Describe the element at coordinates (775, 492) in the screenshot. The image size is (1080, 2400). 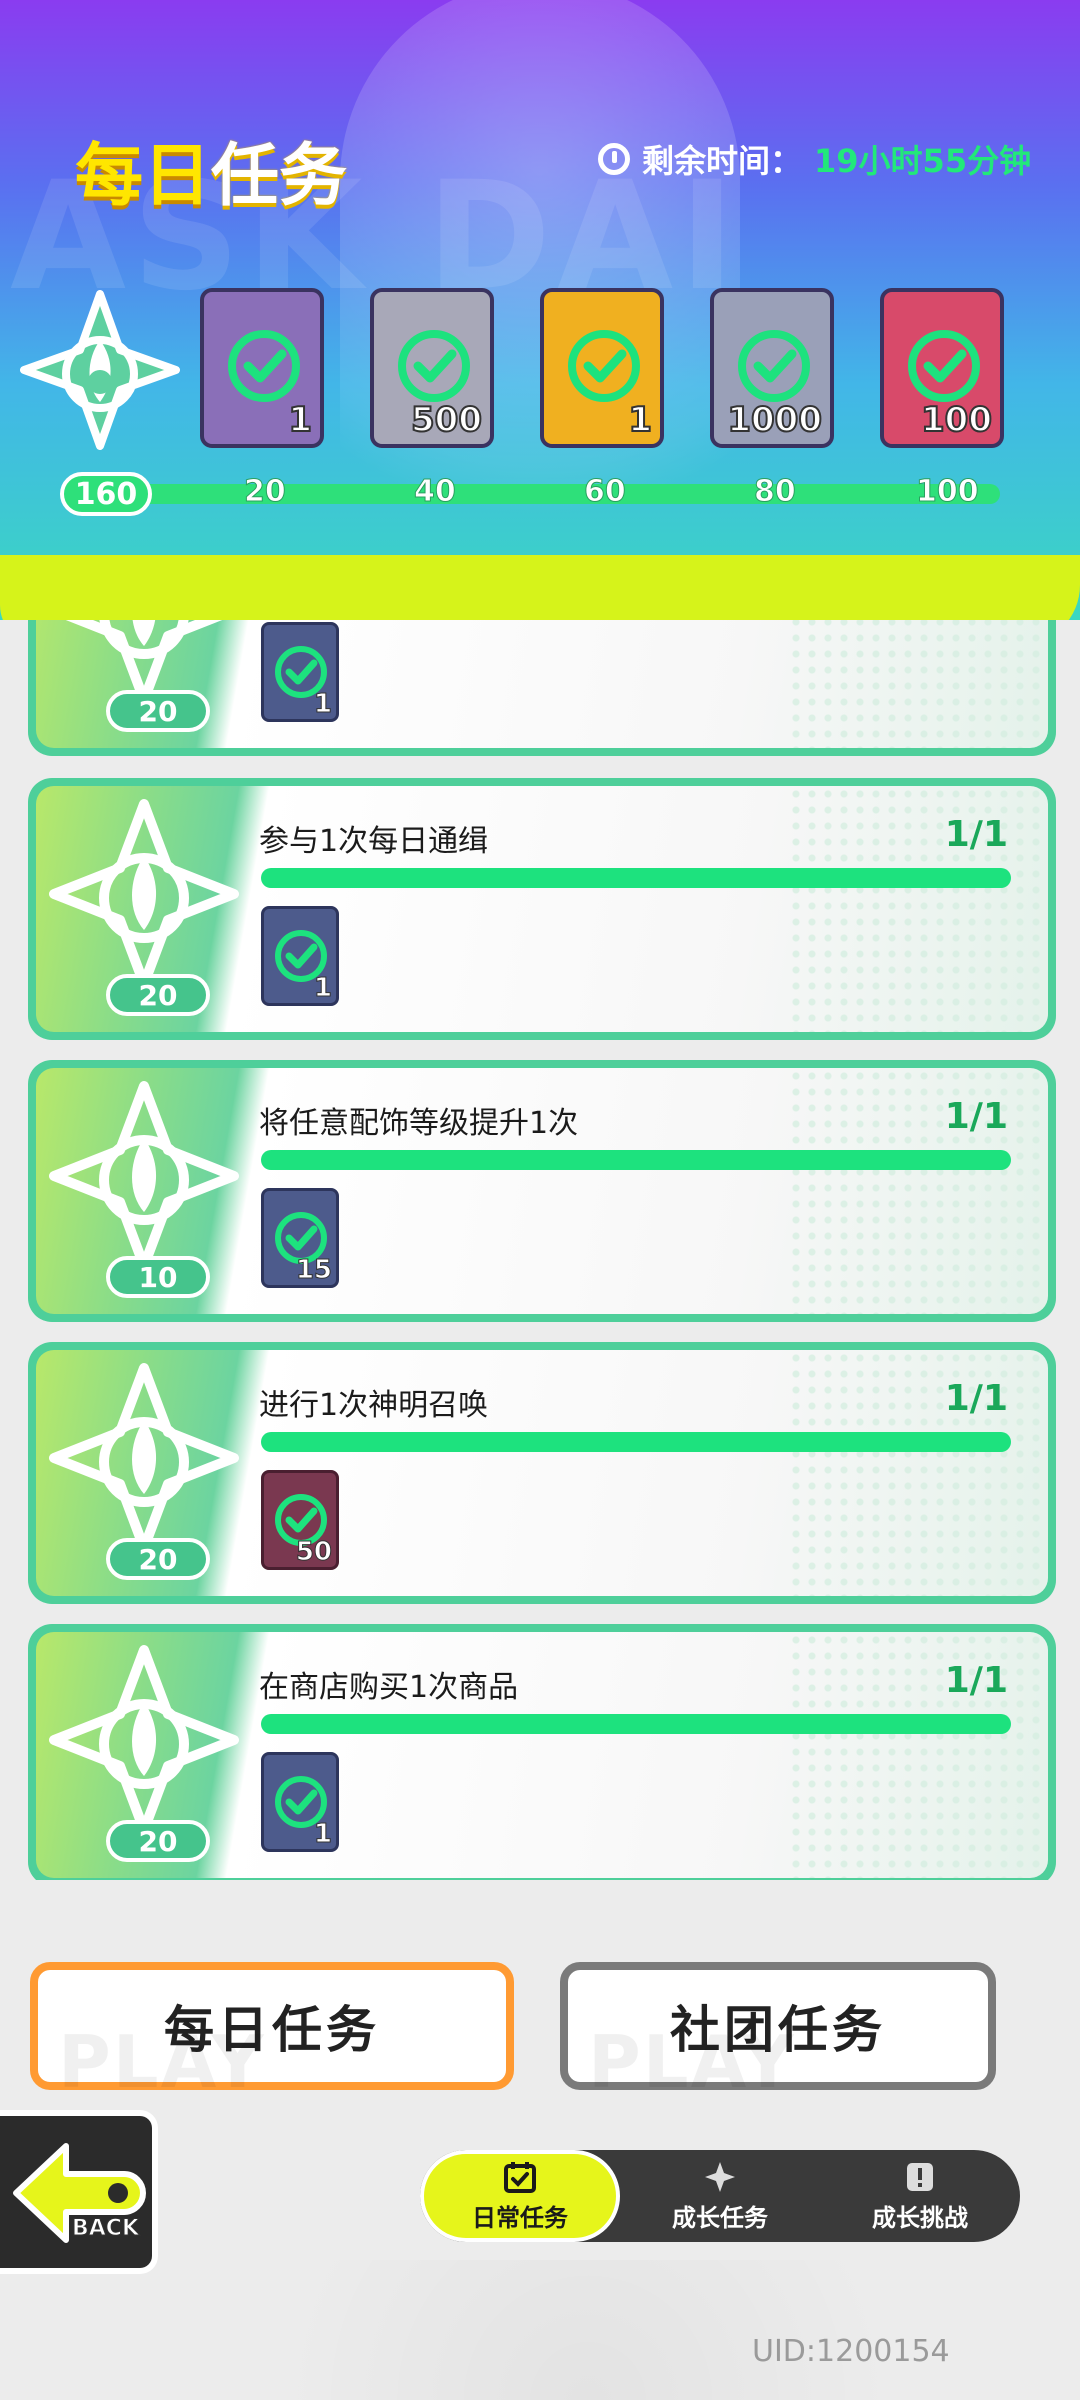
I see `milestone-label: 80` at that location.